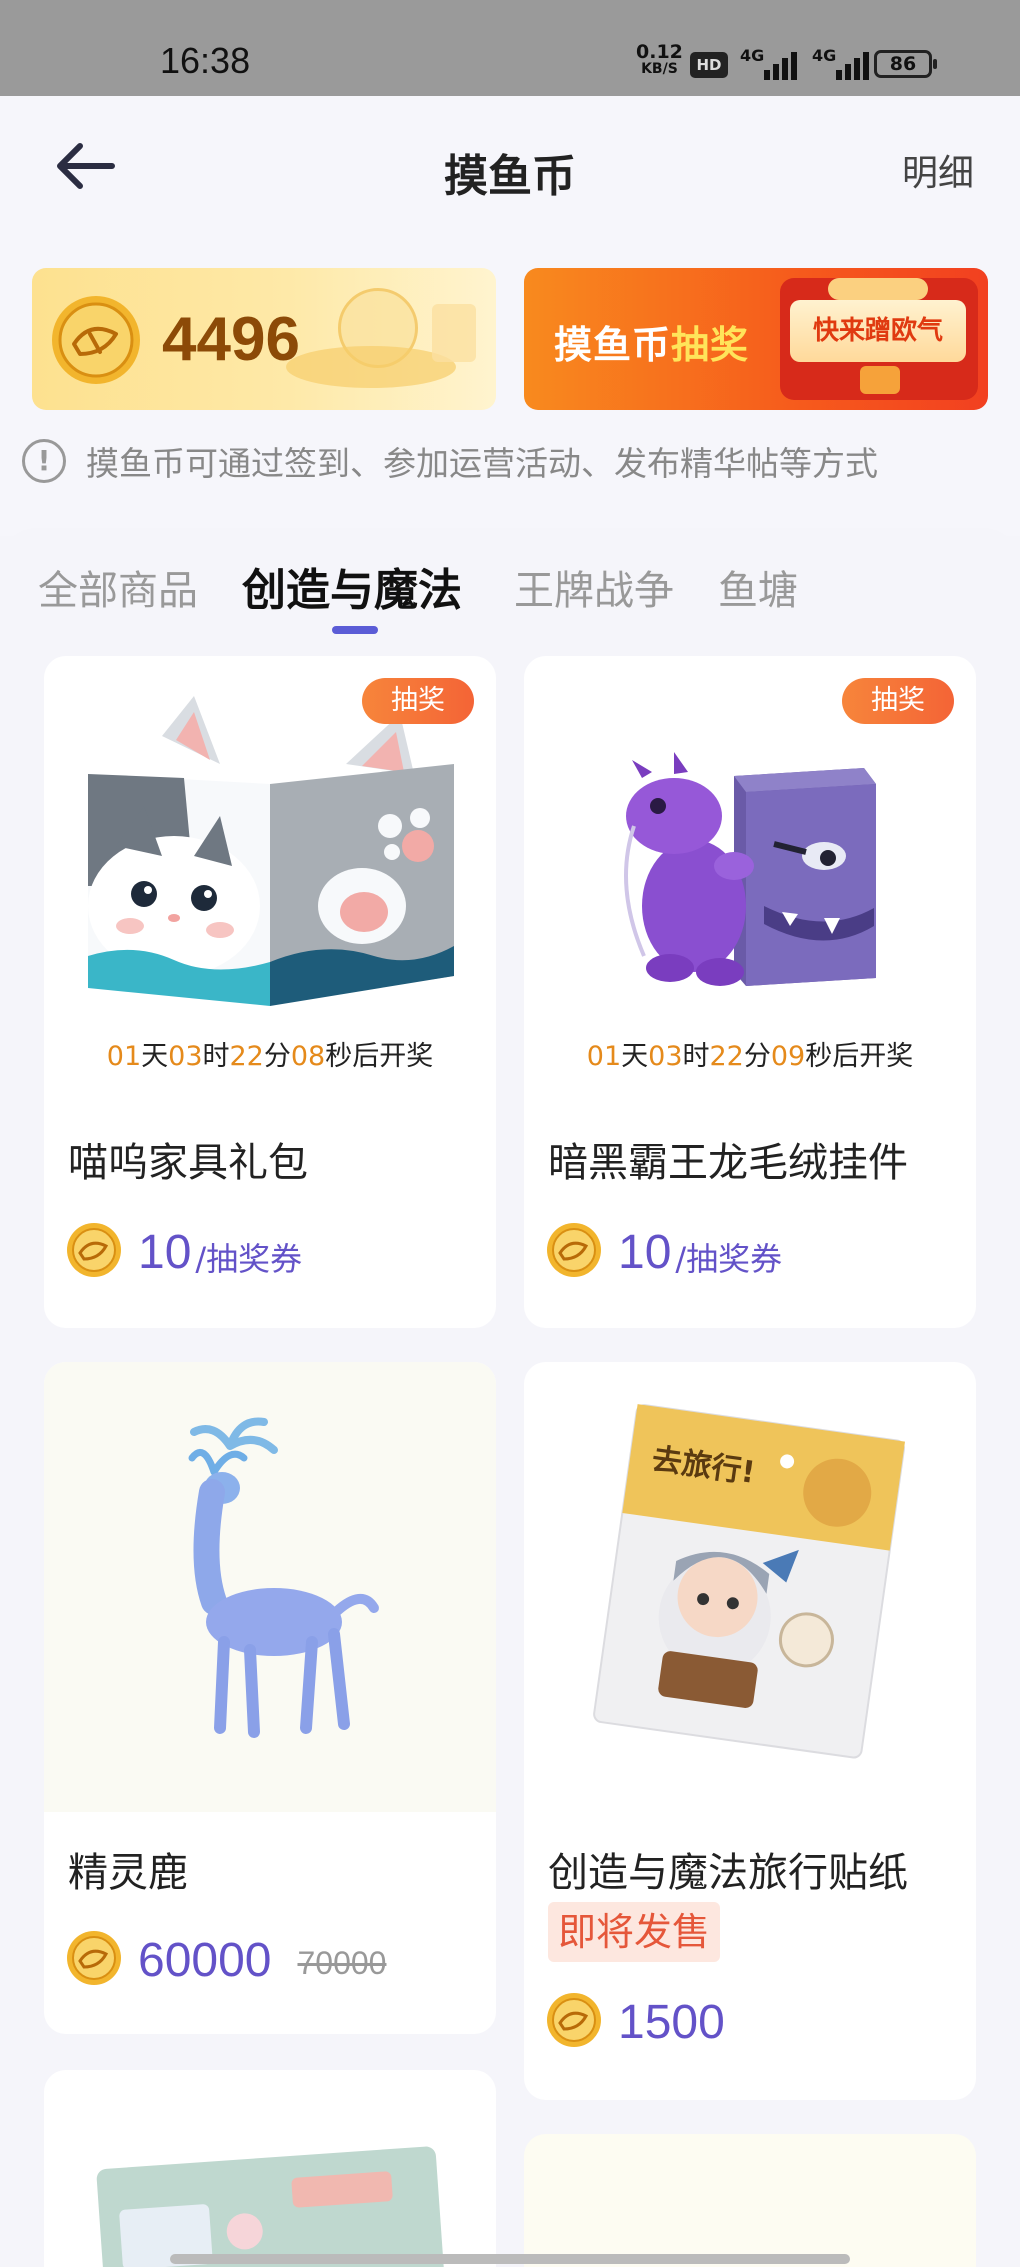 The image size is (1020, 2267). I want to click on price-amount: 60000, so click(205, 1960).